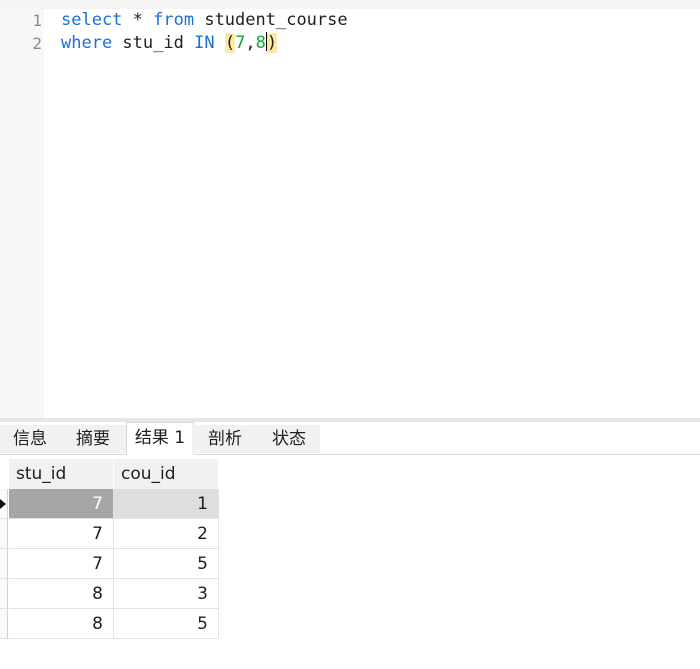 The height and width of the screenshot is (669, 700). What do you see at coordinates (30, 439) in the screenshot?
I see `tab-info: 信息` at bounding box center [30, 439].